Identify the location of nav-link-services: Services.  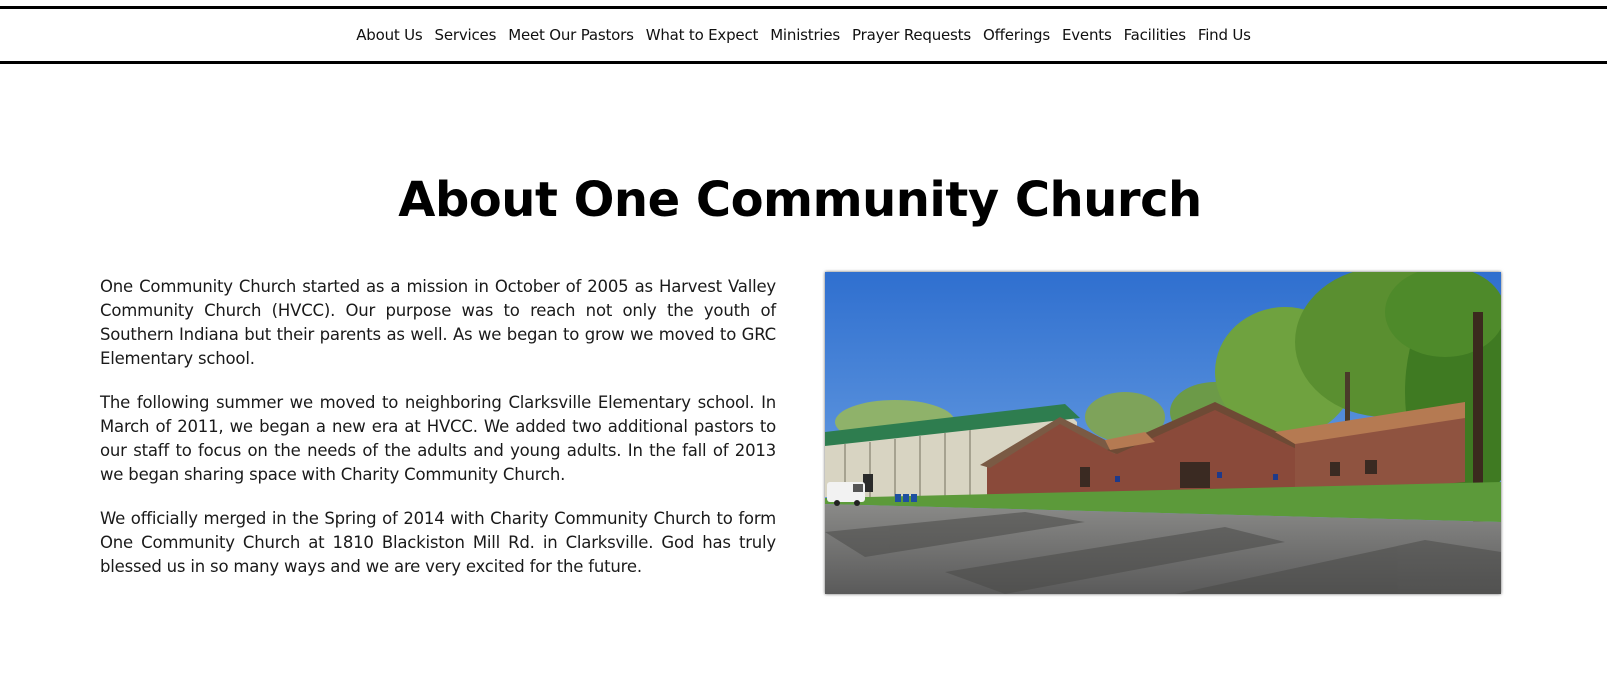
(466, 35).